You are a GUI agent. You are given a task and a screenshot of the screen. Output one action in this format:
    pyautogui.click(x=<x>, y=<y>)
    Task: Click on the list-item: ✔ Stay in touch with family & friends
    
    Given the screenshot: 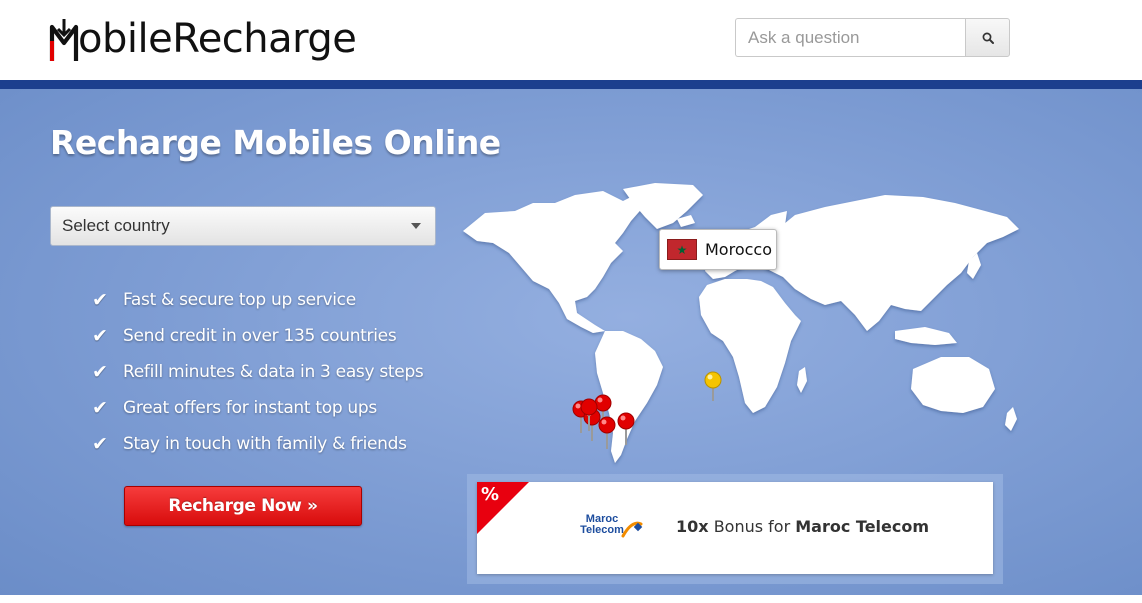 What is the action you would take?
    pyautogui.click(x=258, y=444)
    